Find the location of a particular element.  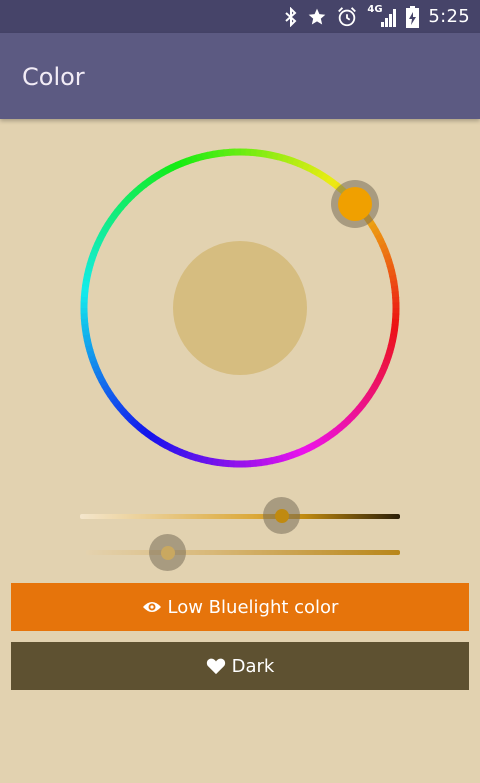

low-bluelight-color-button: Low Bluelight color is located at coordinates (240, 607).